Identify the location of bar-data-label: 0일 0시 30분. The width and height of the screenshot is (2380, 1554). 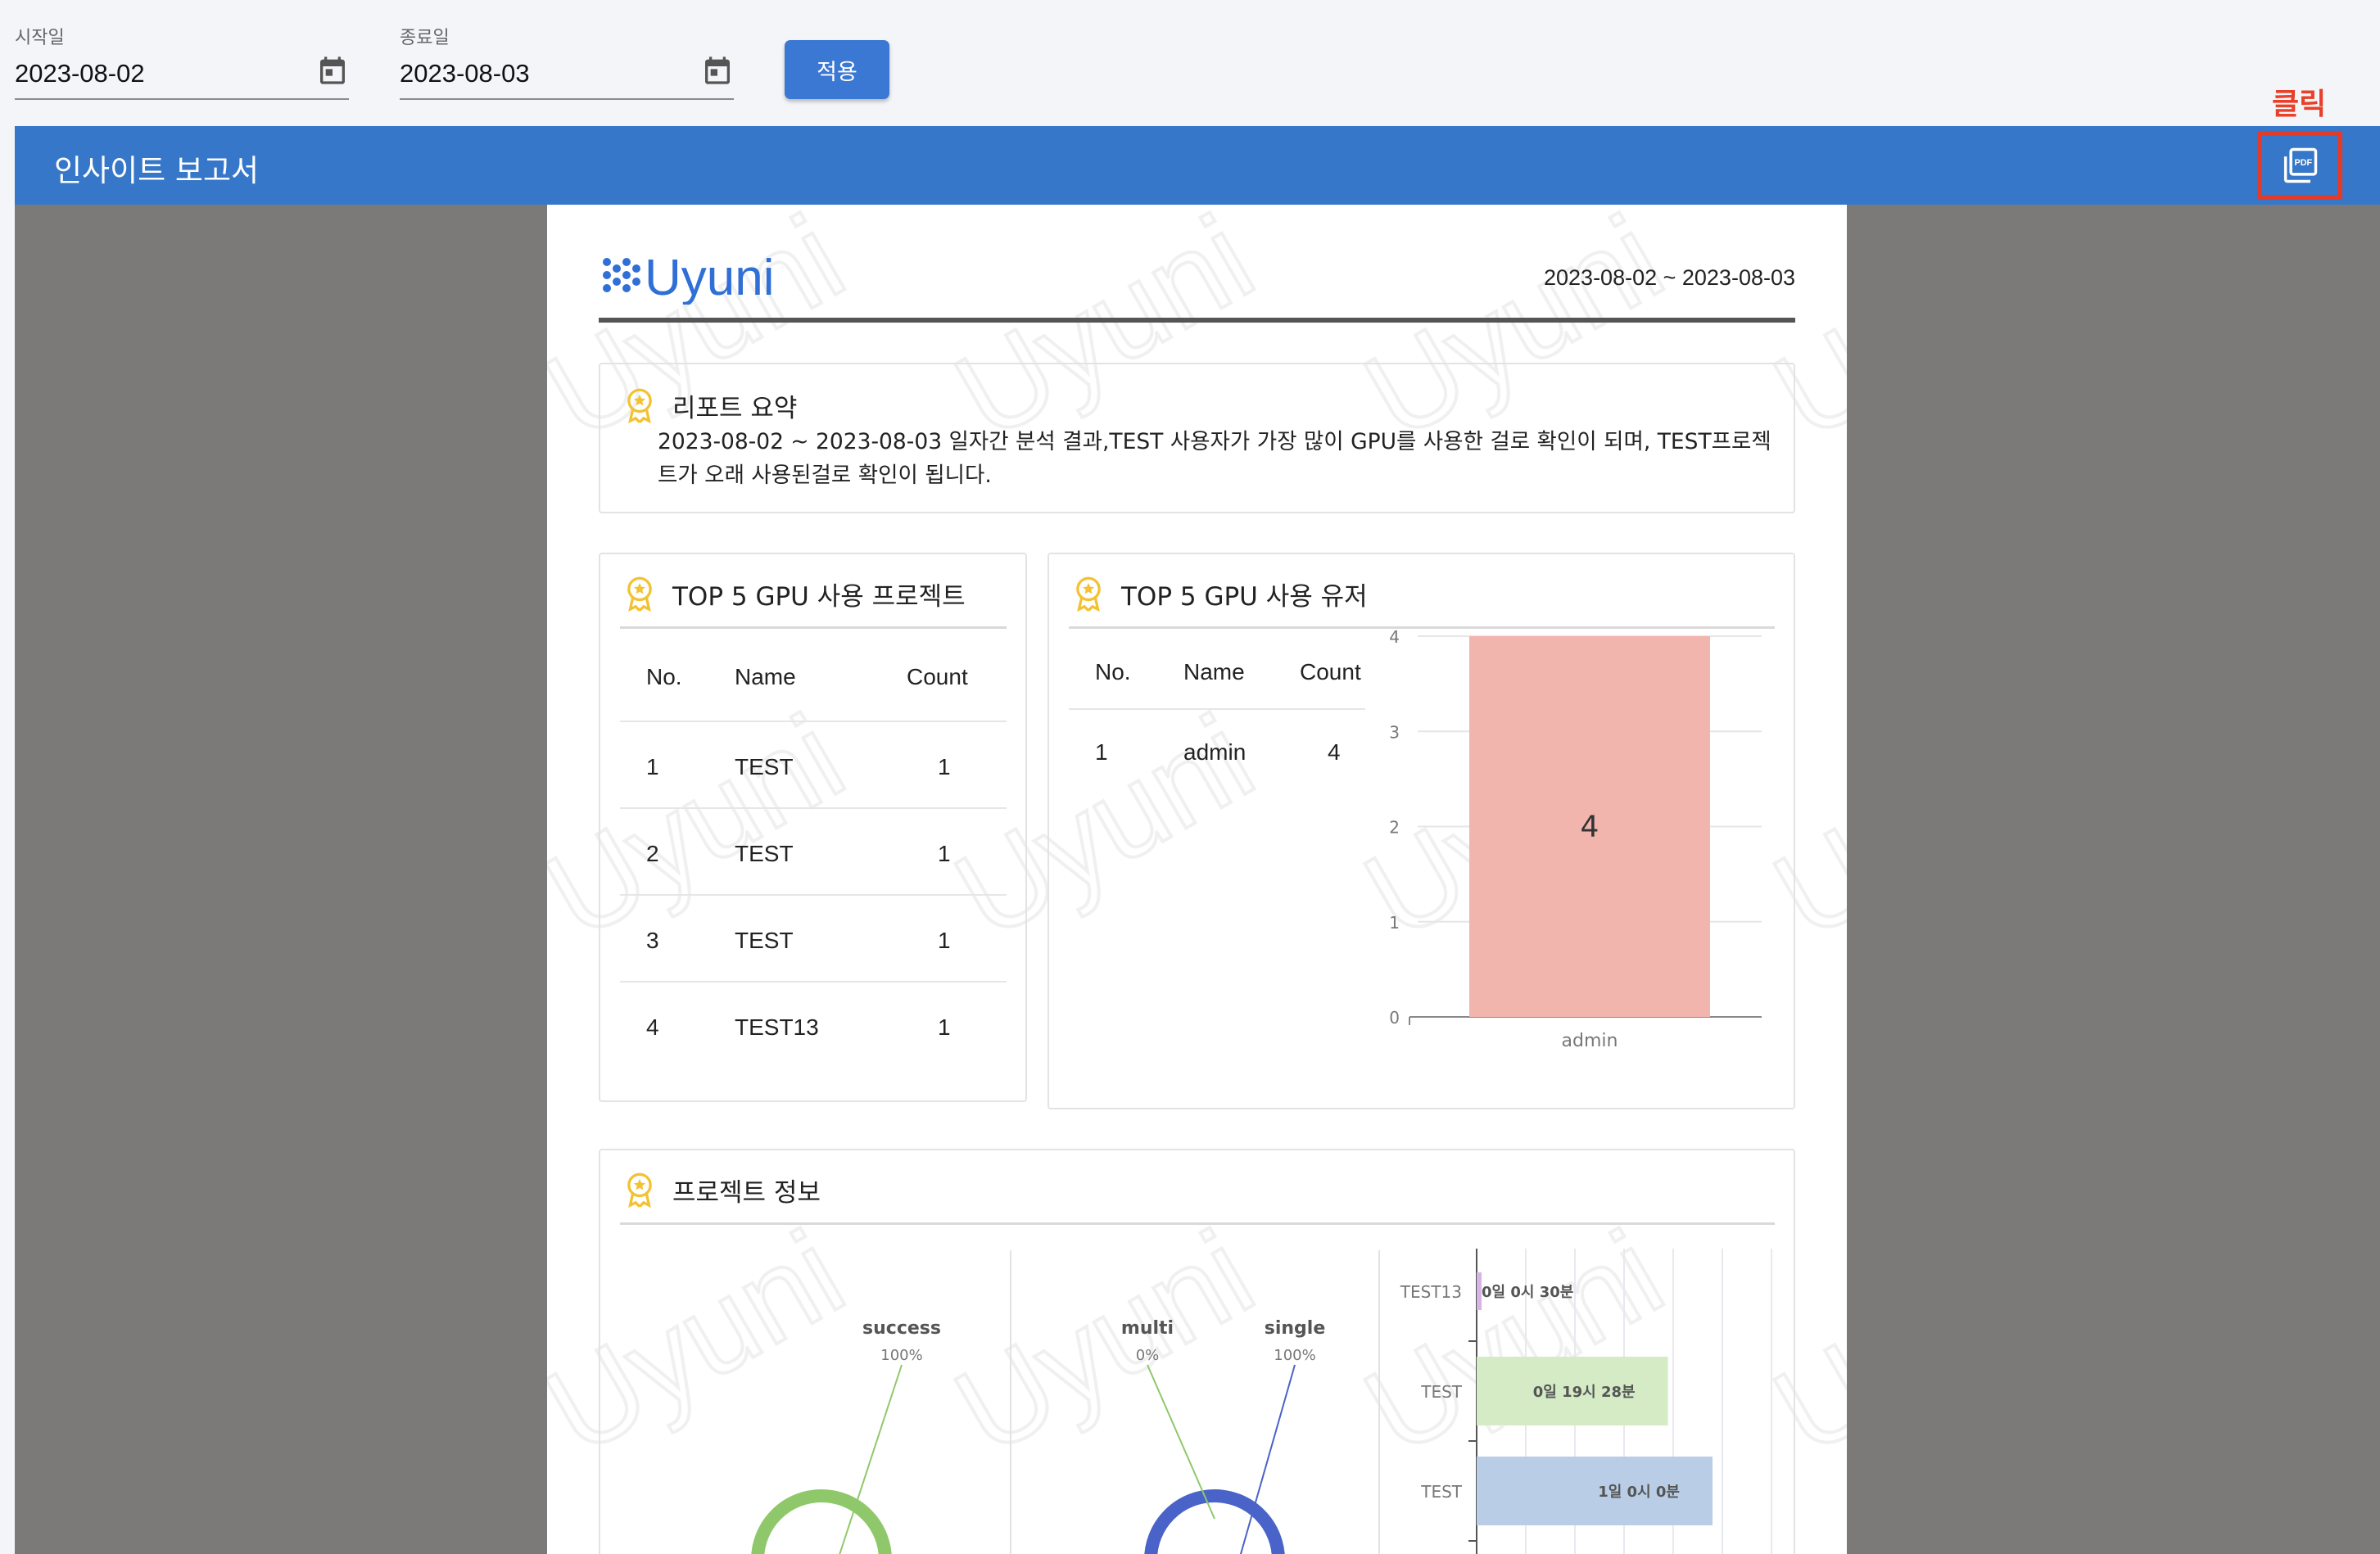
(1528, 1292).